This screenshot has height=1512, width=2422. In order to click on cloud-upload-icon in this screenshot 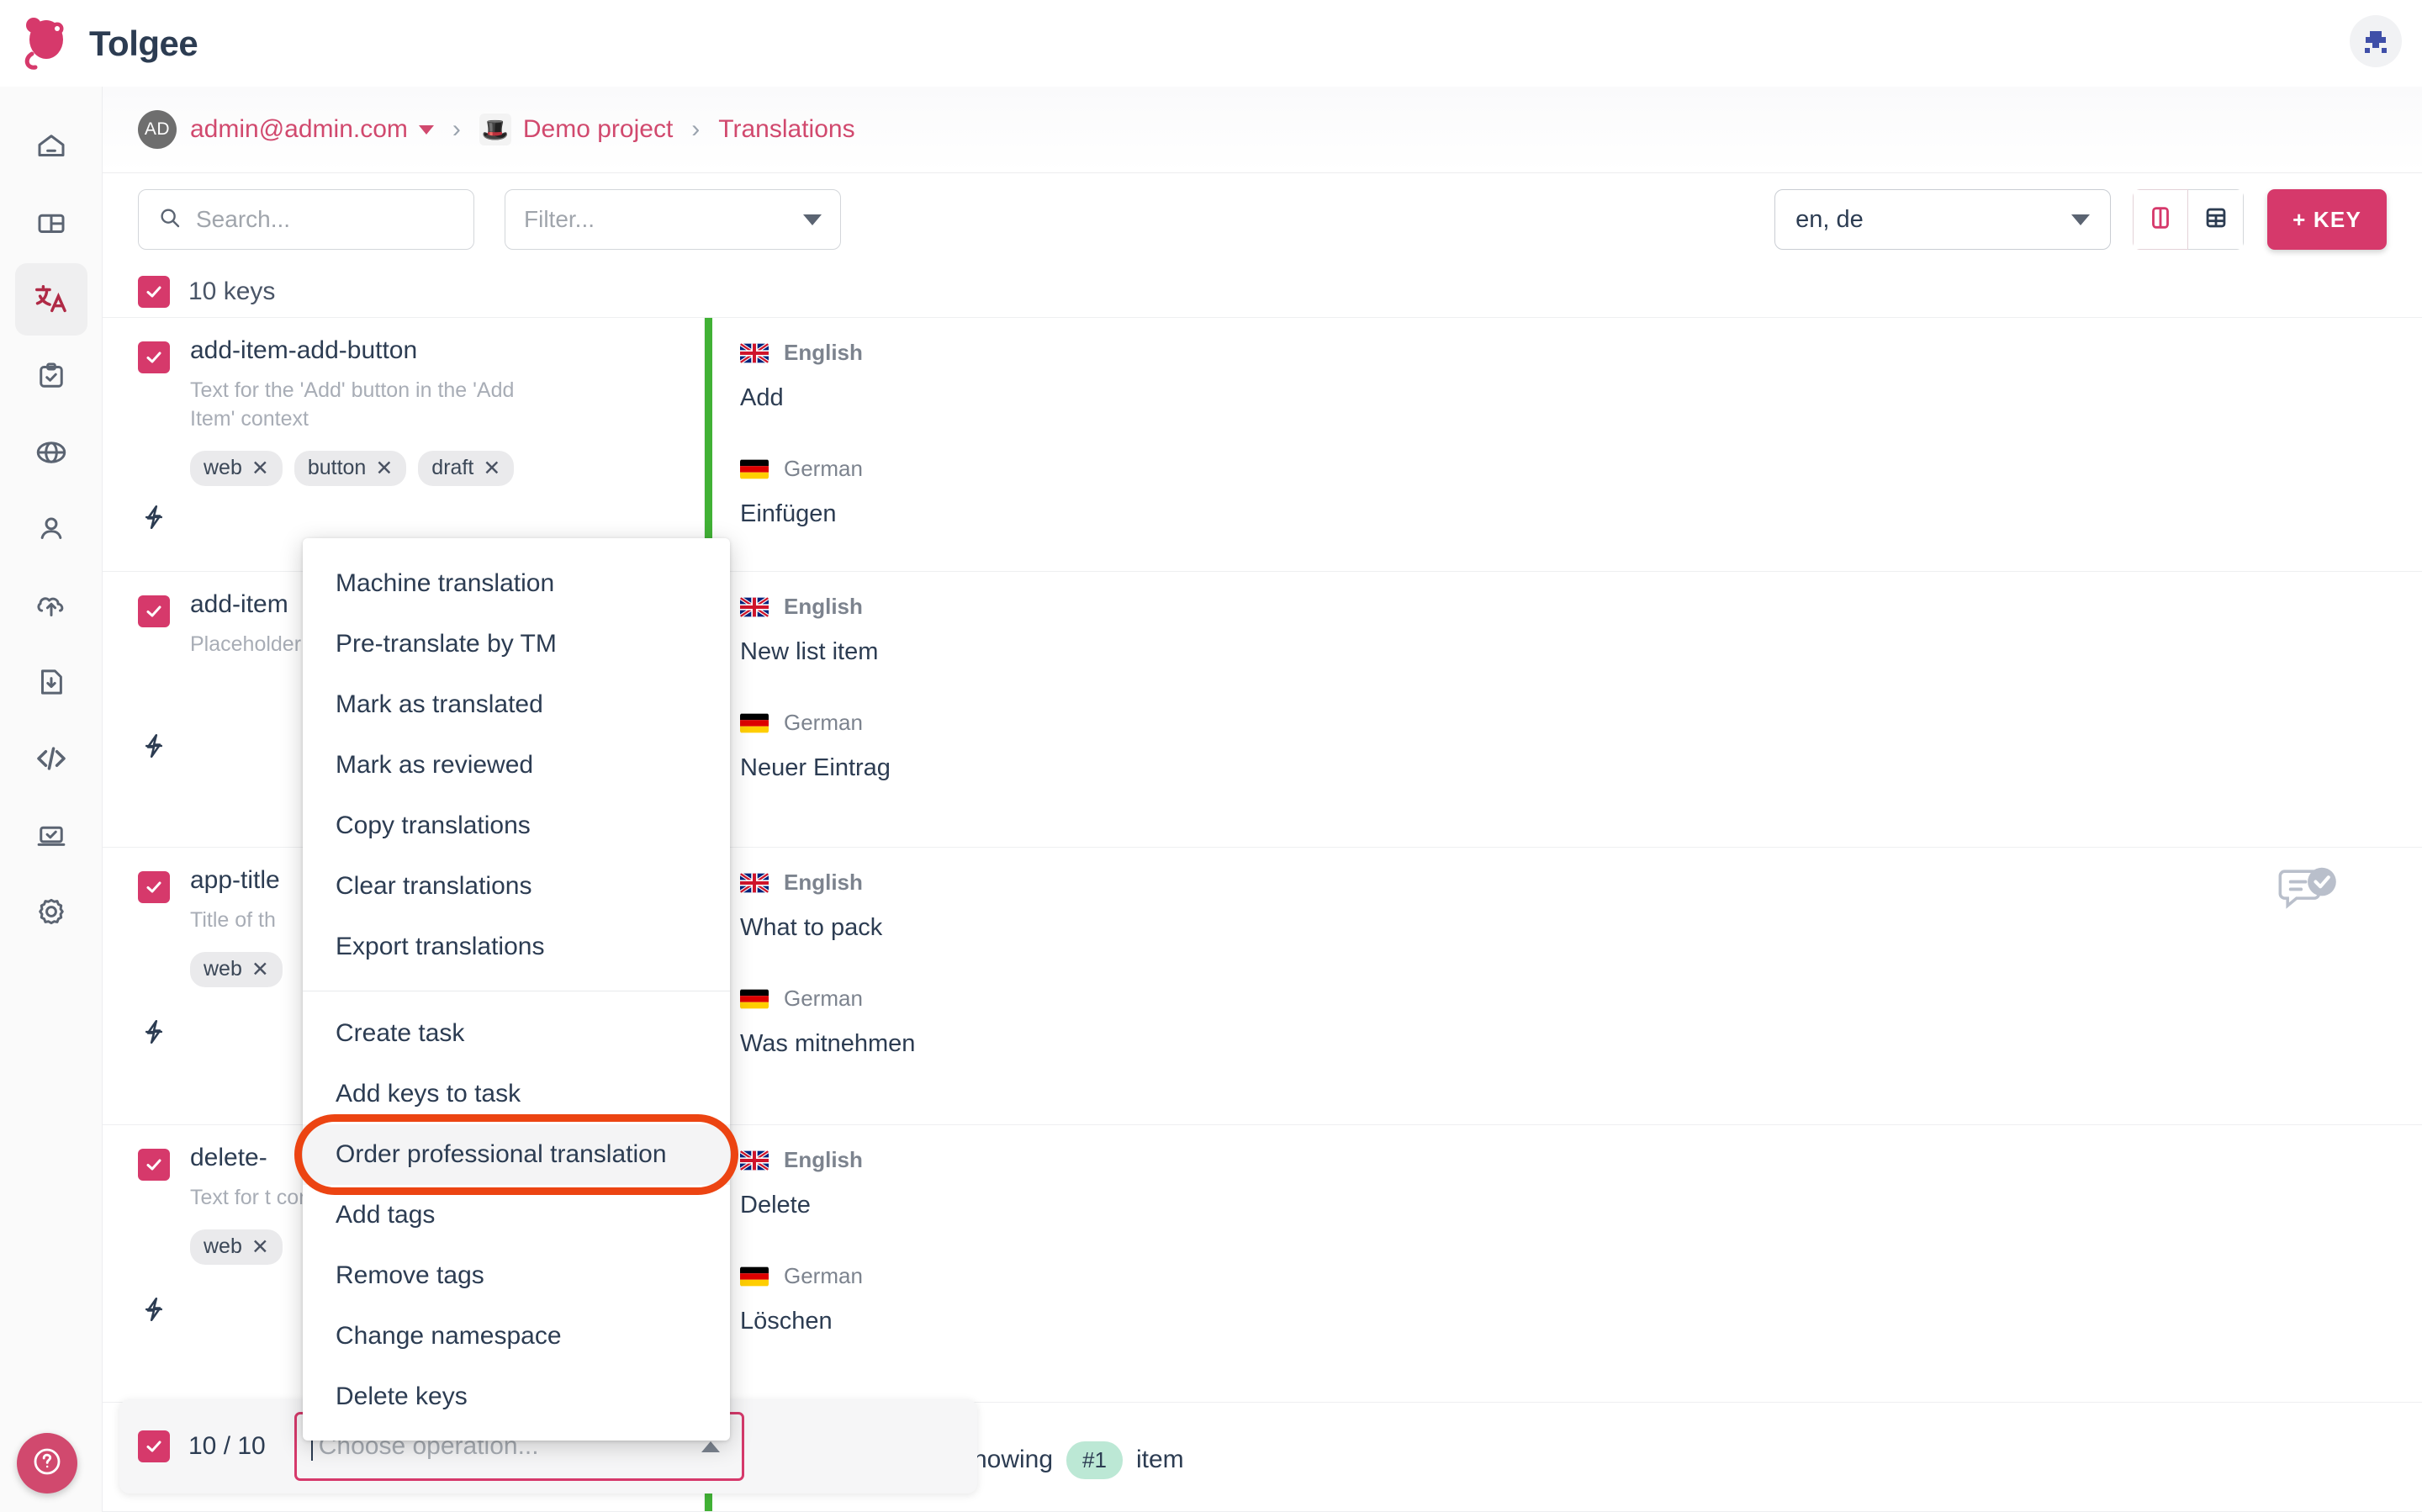, I will do `click(51, 605)`.